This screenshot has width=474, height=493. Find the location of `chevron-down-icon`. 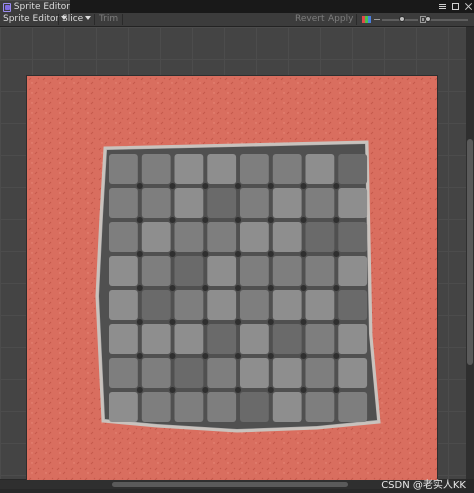

chevron-down-icon is located at coordinates (88, 18).